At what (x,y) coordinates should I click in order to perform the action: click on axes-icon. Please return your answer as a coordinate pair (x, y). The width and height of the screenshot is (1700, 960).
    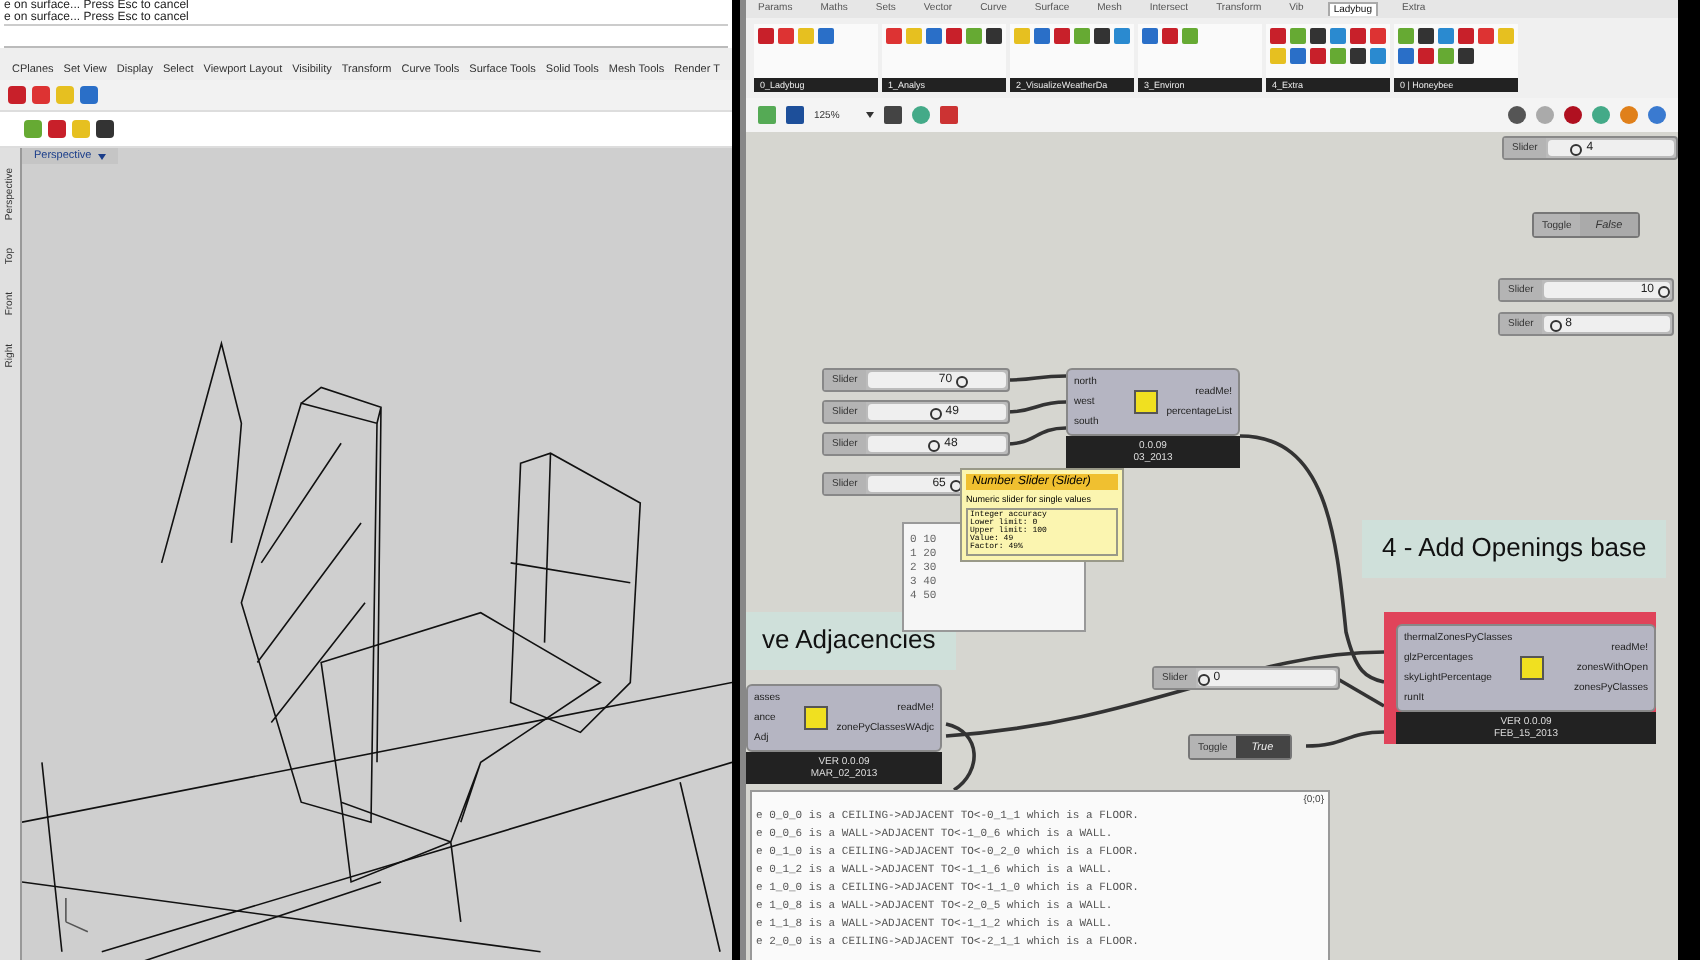
    Looking at the image, I should click on (77, 915).